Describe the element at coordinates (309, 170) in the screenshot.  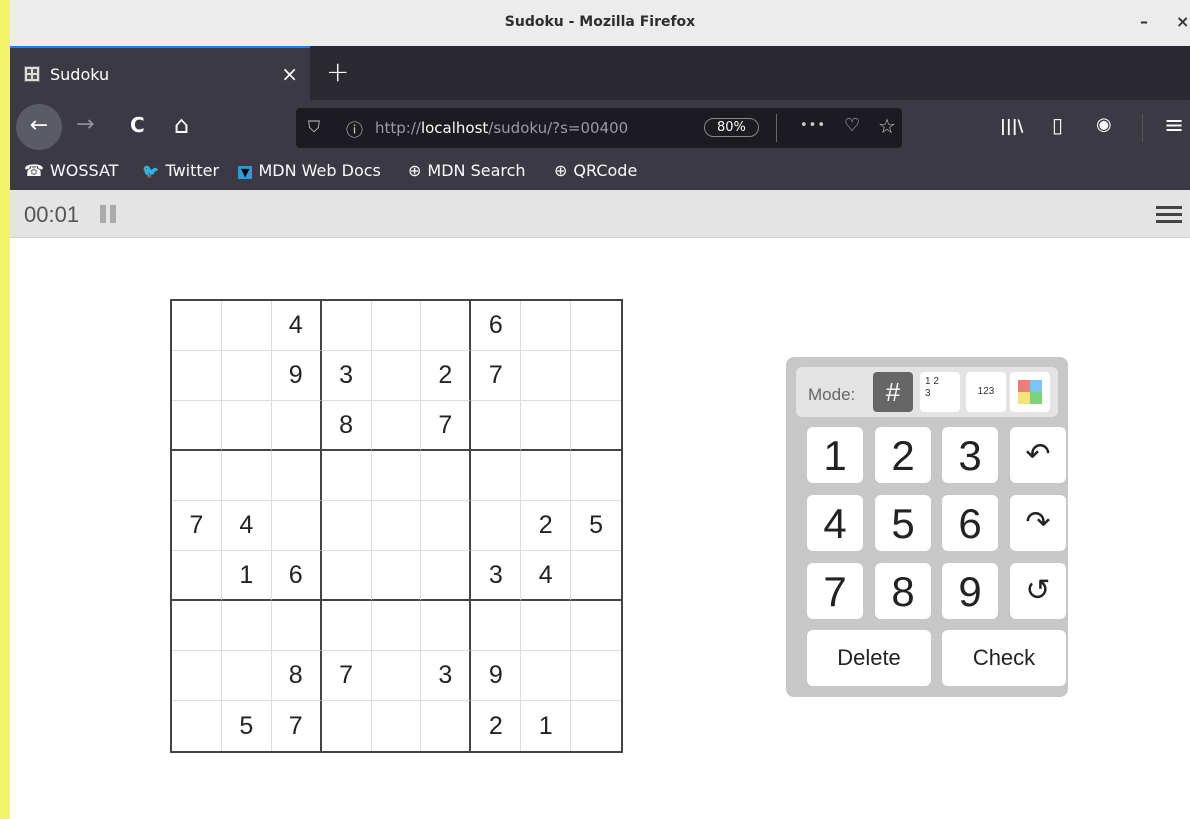
I see `bookmark-mdn-web-docs: ▼ MDN Web Docs` at that location.